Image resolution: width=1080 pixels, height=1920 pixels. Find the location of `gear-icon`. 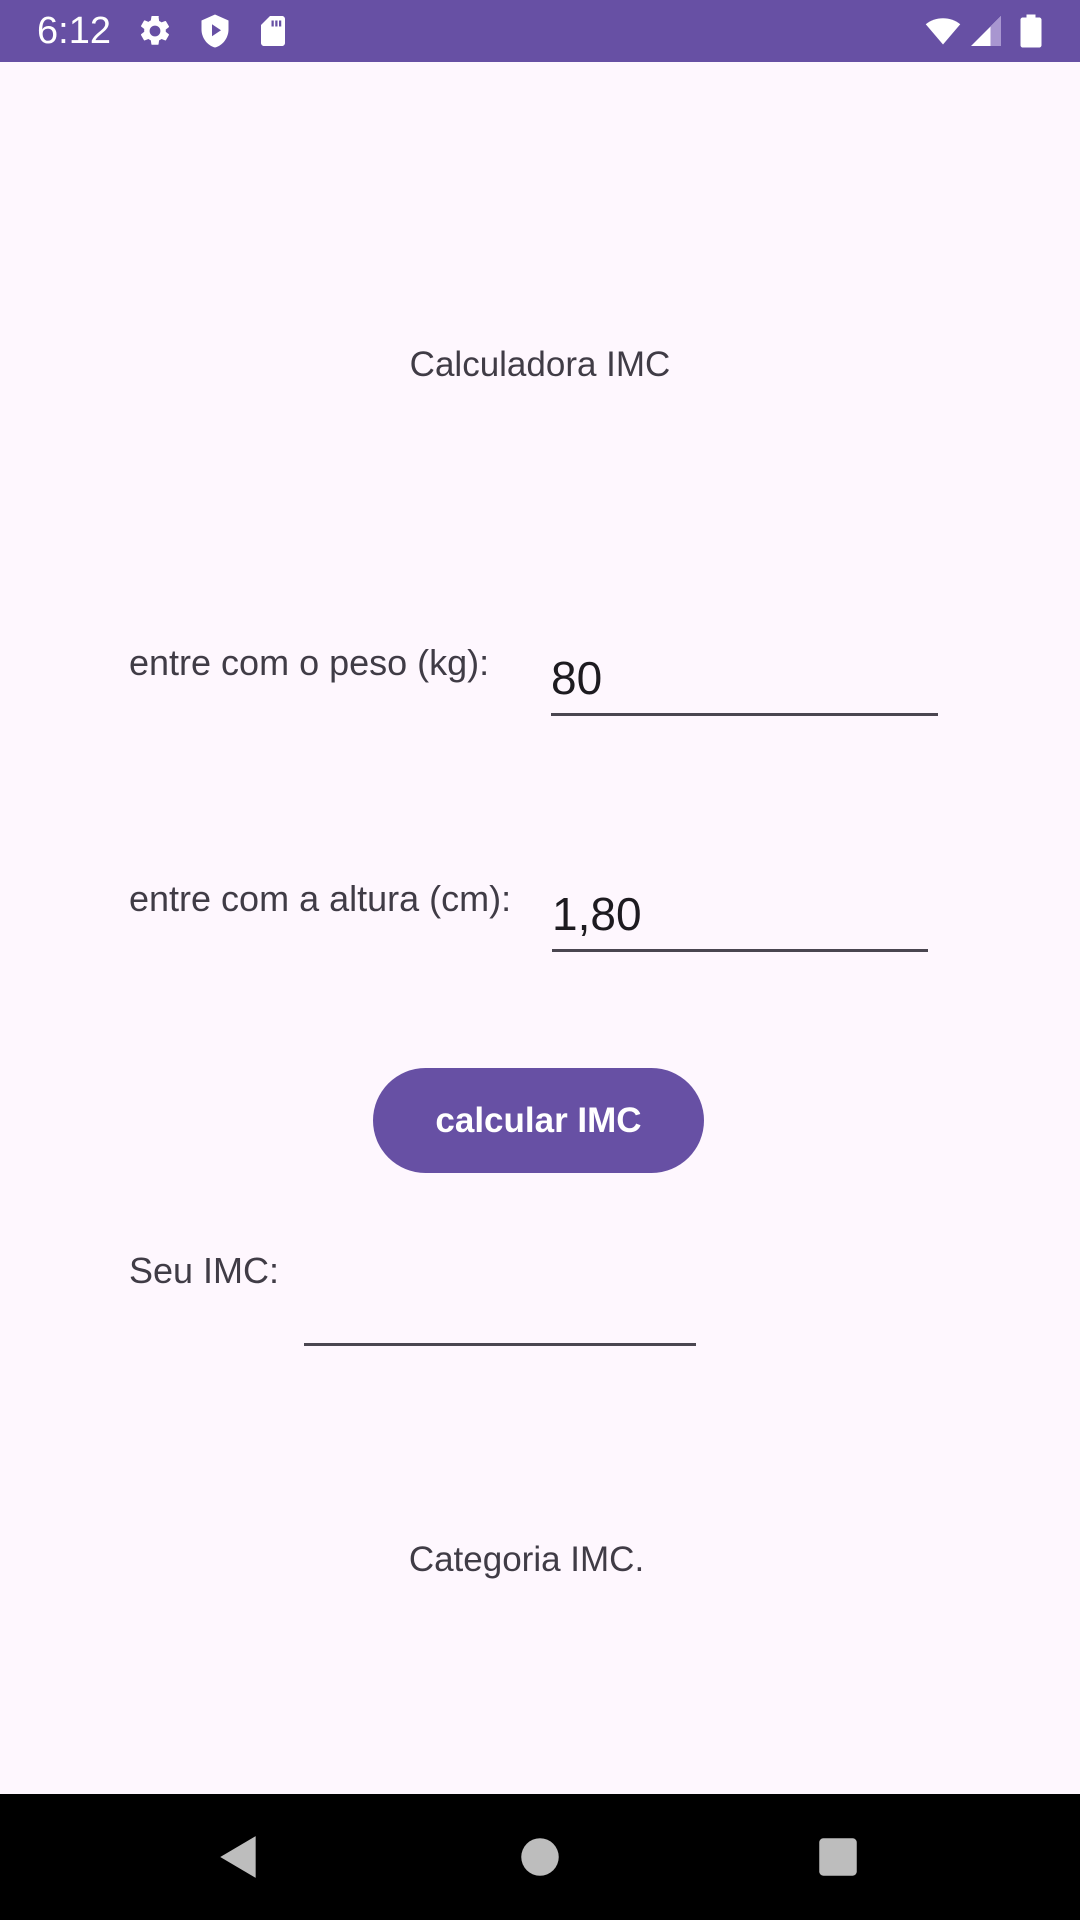

gear-icon is located at coordinates (155, 31).